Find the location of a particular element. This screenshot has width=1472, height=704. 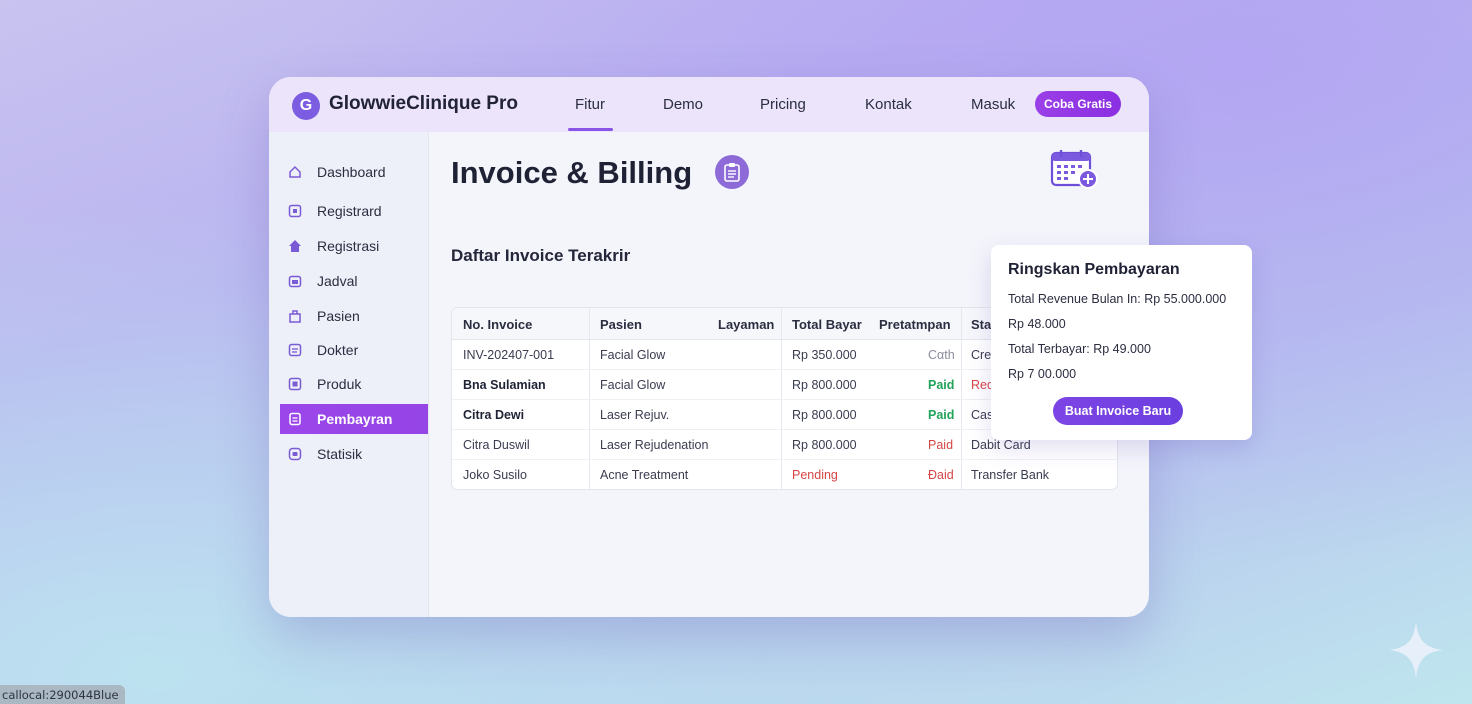

method-cell: Cre is located at coordinates (981, 355).